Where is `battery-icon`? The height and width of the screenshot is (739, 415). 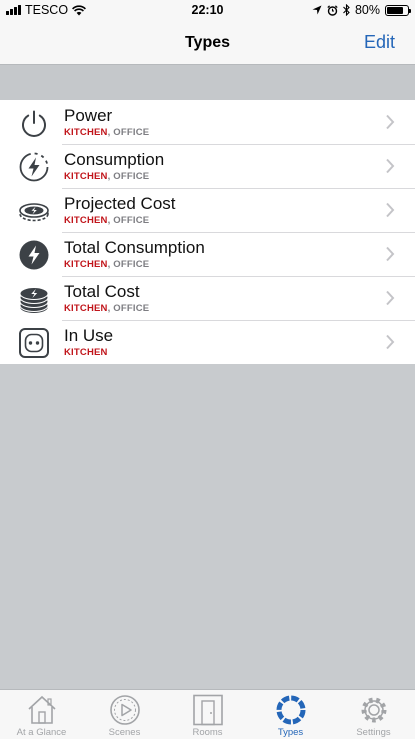 battery-icon is located at coordinates (398, 10).